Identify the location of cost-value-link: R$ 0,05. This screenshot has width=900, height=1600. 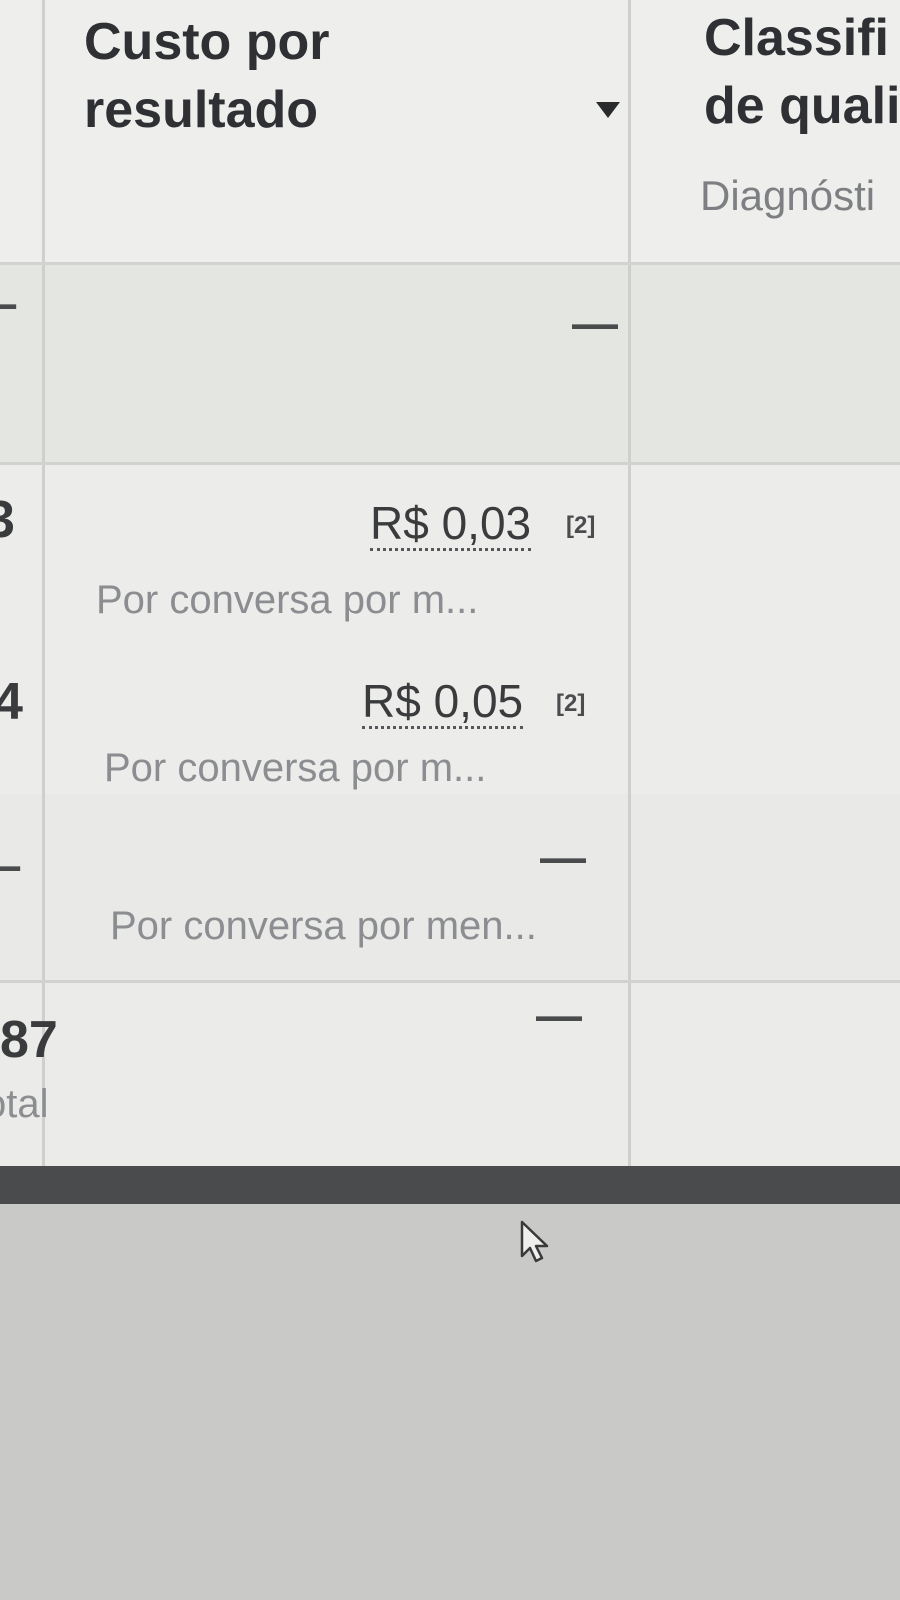
(443, 703).